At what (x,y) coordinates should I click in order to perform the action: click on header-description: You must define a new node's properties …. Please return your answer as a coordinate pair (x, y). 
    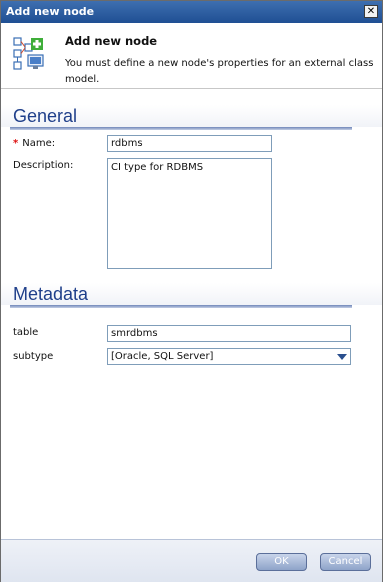
    Looking at the image, I should click on (219, 71).